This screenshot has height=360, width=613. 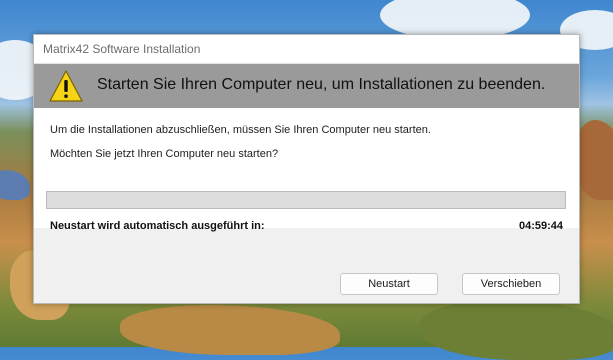 What do you see at coordinates (306, 49) in the screenshot?
I see `window-title: Matrix42 Software Installation` at bounding box center [306, 49].